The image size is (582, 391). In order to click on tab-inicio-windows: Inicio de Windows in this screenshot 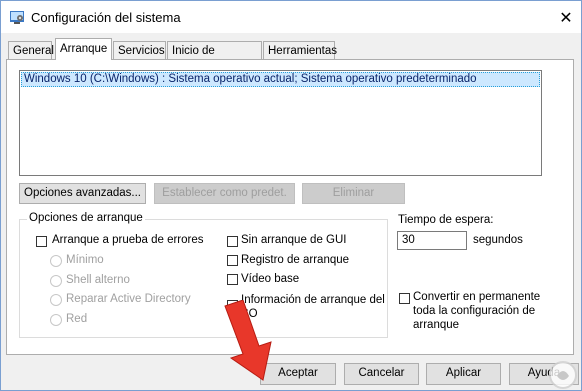, I will do `click(214, 58)`.